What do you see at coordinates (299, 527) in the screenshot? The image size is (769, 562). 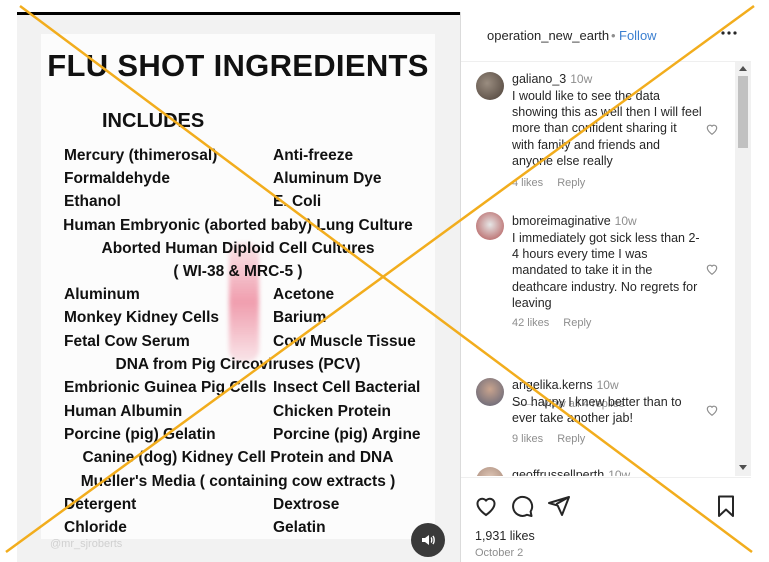 I see `ingredient: Gelatin` at bounding box center [299, 527].